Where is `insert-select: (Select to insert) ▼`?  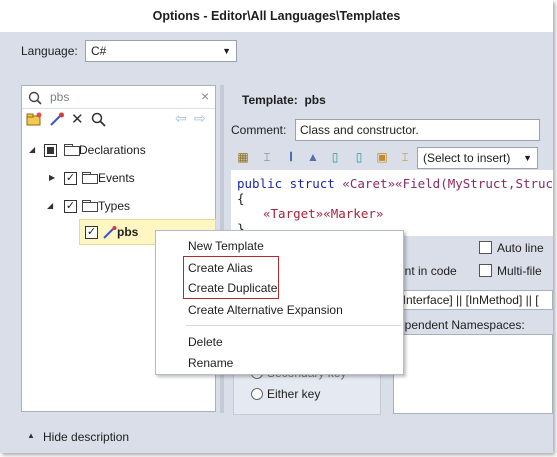
insert-select: (Select to insert) ▼ is located at coordinates (477, 158).